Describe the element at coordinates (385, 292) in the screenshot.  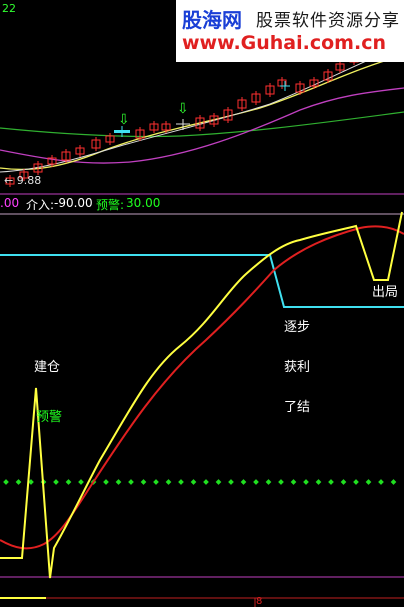
I see `annotation-exit: 出局` at that location.